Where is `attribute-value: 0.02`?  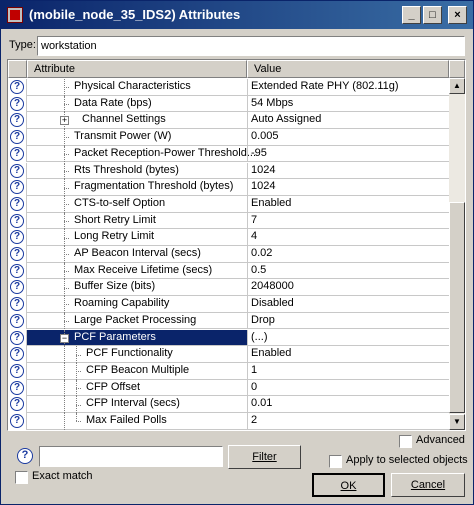
attribute-value: 0.02 is located at coordinates (348, 254).